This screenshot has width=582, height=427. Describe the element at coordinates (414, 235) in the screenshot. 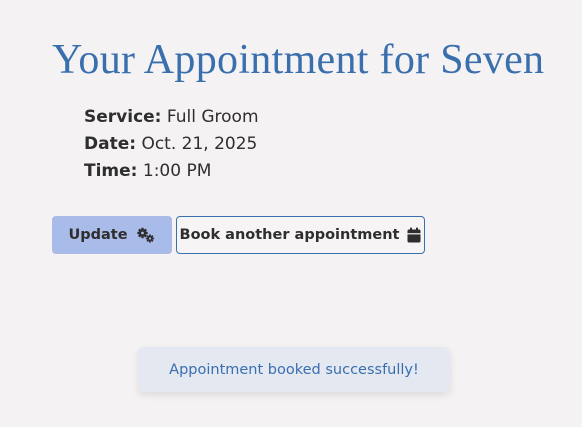

I see `calendar-icon` at that location.